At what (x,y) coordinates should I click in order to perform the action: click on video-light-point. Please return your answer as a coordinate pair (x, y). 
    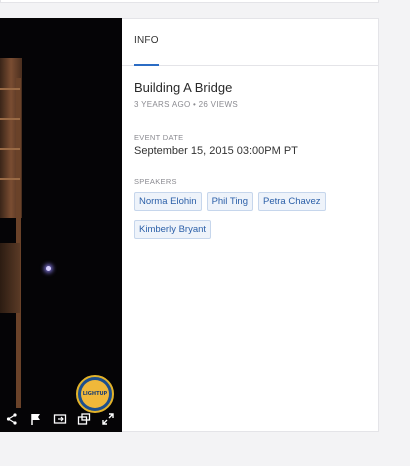
    Looking at the image, I should click on (48, 268).